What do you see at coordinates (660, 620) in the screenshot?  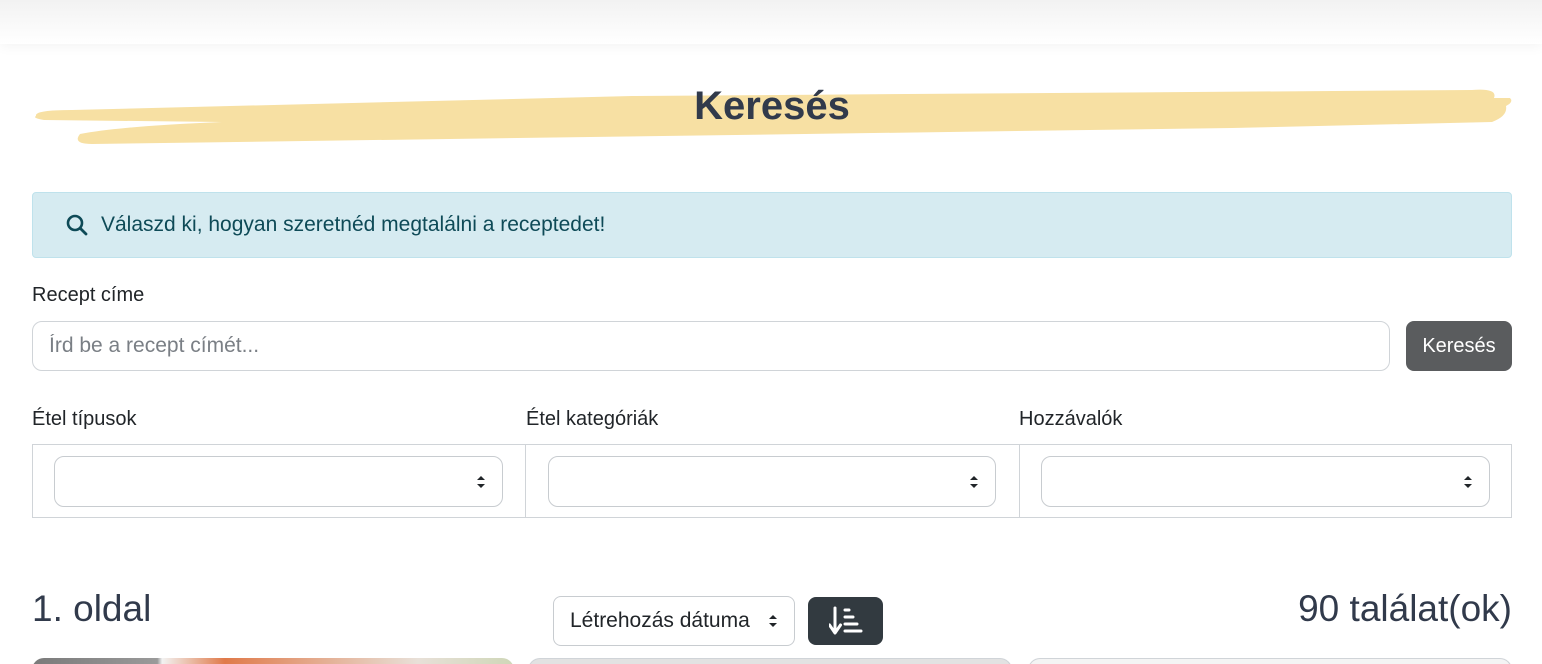 I see `sort-by-value: Létrehozás dátuma` at bounding box center [660, 620].